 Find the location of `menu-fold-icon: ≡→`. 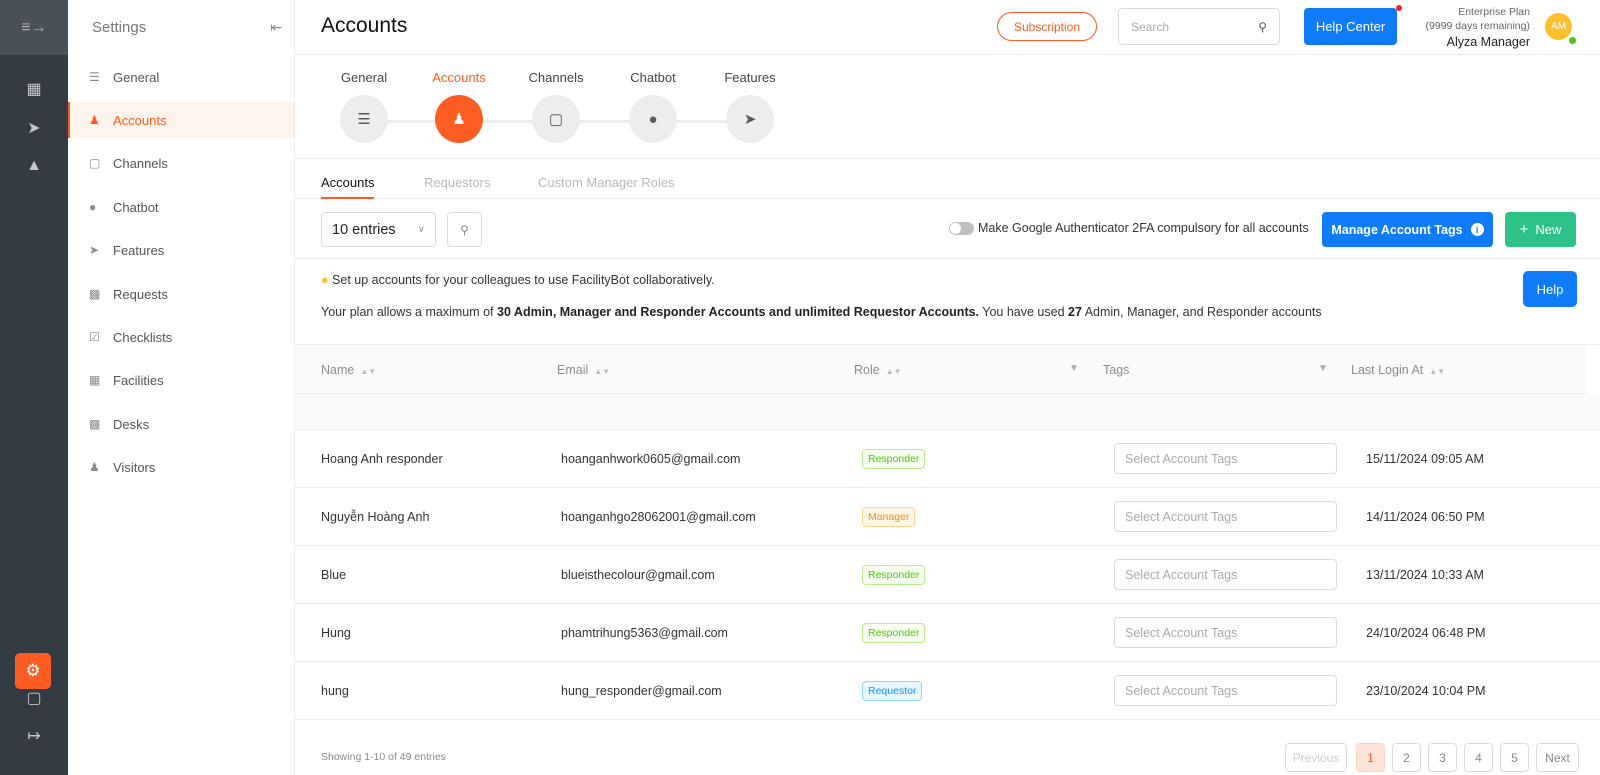

menu-fold-icon: ≡→ is located at coordinates (34, 27).